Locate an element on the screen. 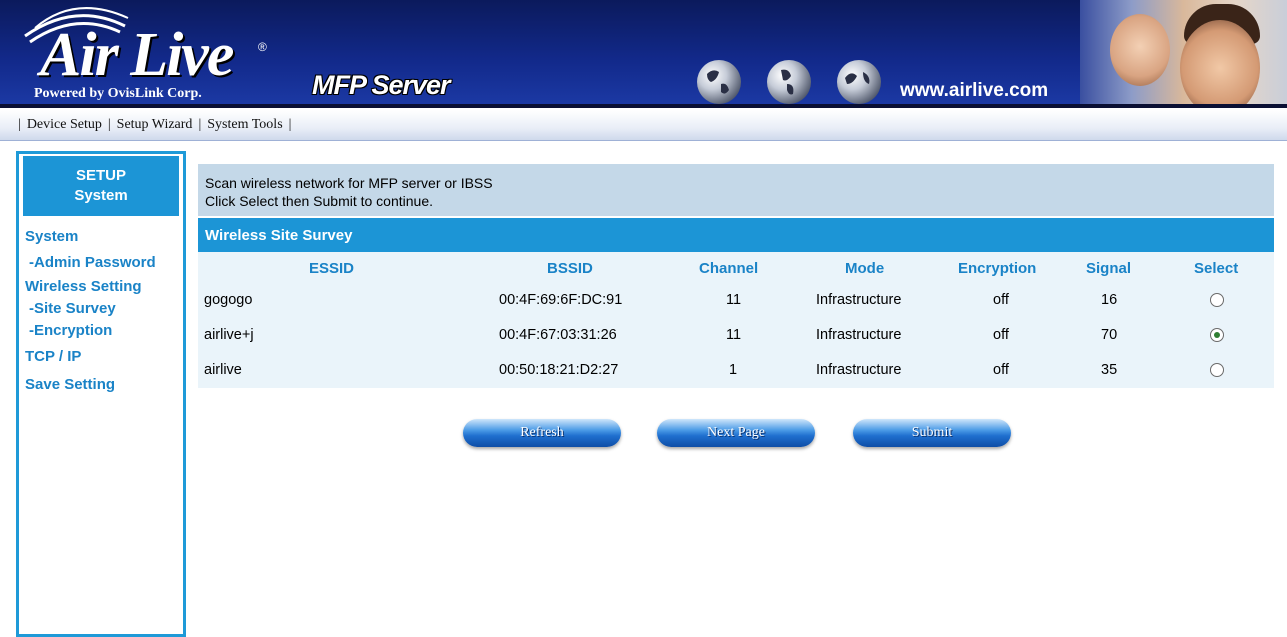 This screenshot has height=637, width=1287. column-header-bssid: BSSID is located at coordinates (570, 268).